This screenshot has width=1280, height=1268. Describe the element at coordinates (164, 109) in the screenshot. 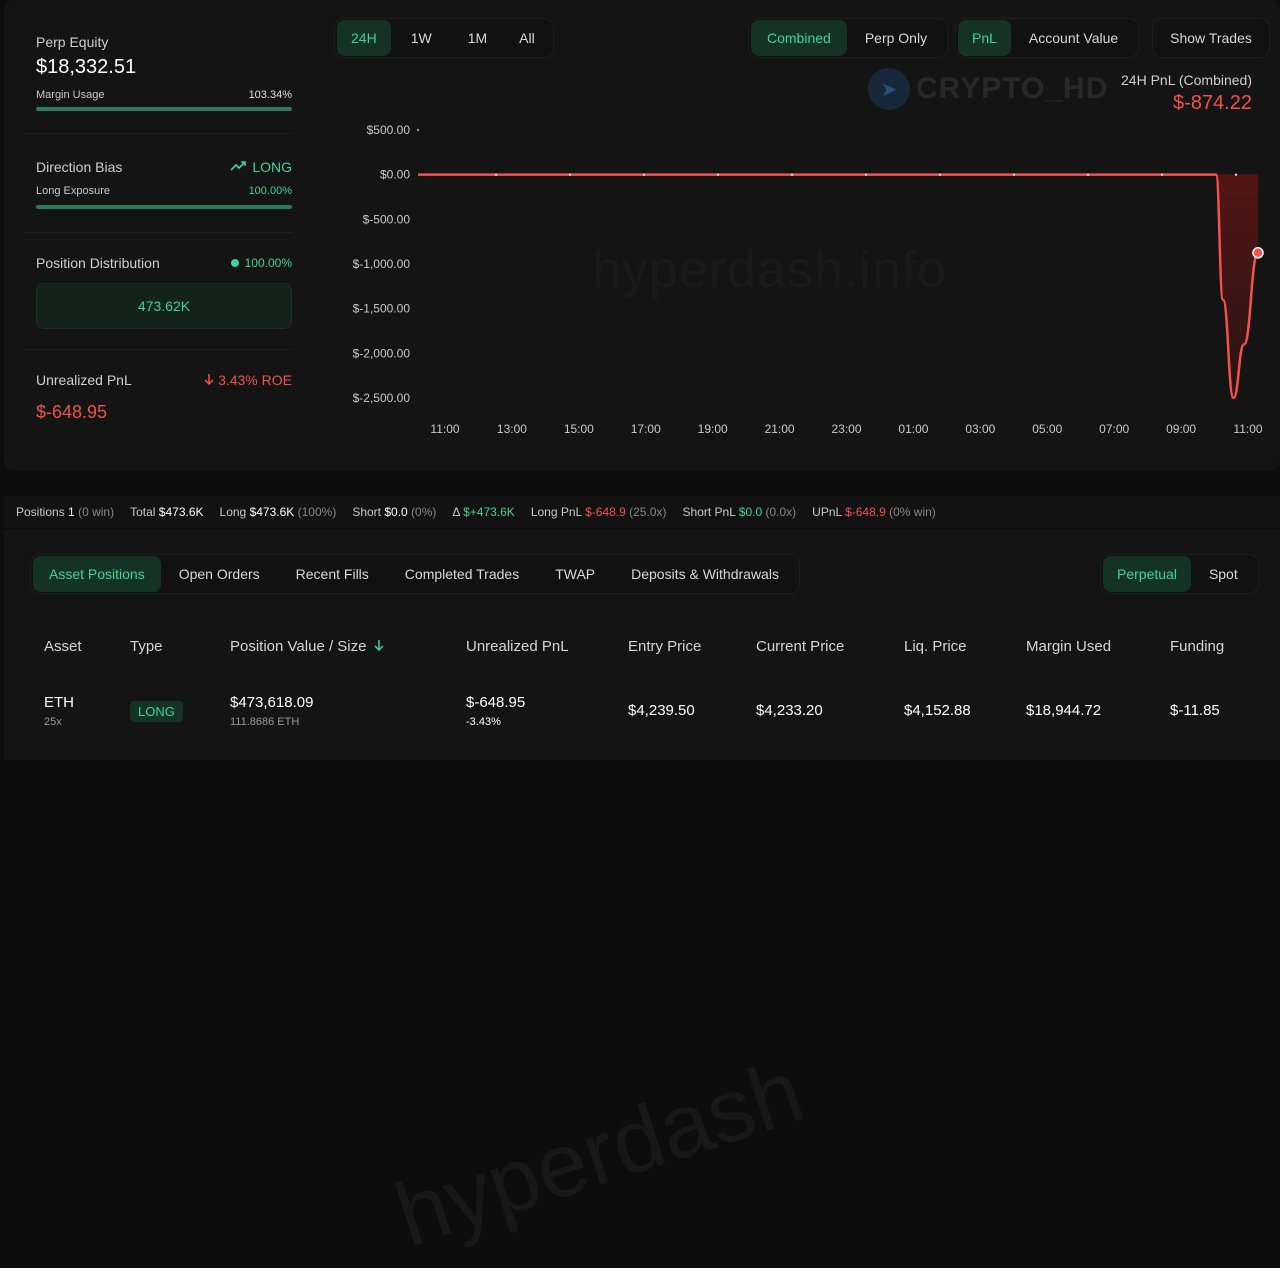

I see `margin-usage-bar` at that location.